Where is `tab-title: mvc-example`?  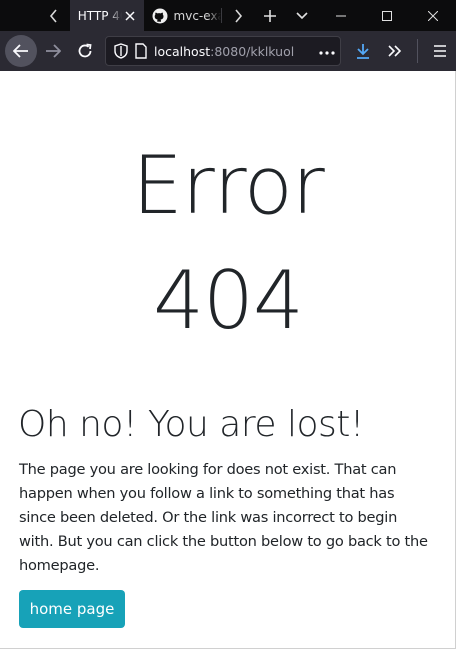
tab-title: mvc-example is located at coordinates (197, 15).